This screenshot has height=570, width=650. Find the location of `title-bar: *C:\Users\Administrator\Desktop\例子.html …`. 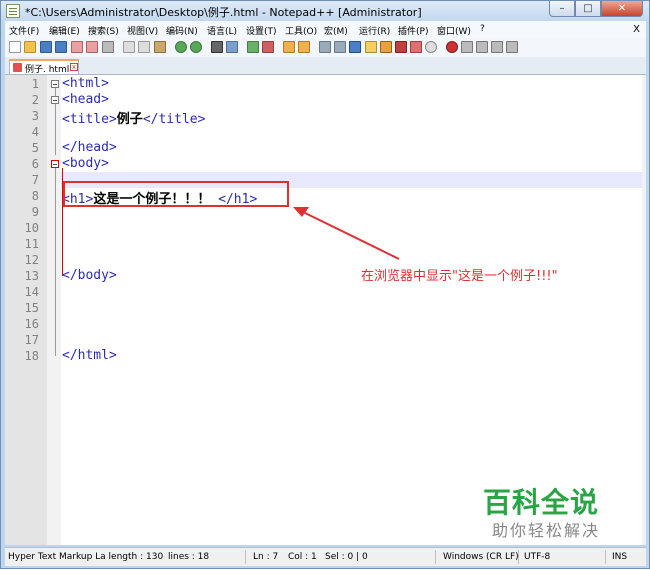

title-bar: *C:\Users\Administrator\Desktop\例子.html … is located at coordinates (325, 11).